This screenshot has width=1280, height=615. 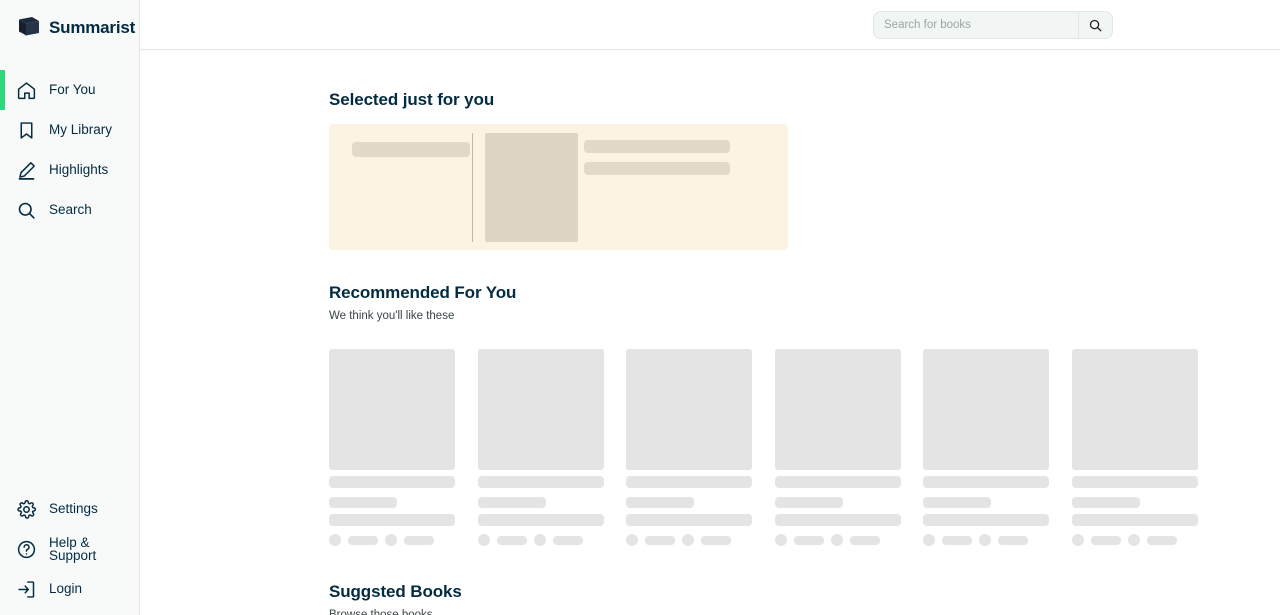 I want to click on selected-book-card-skeleton, so click(x=558, y=187).